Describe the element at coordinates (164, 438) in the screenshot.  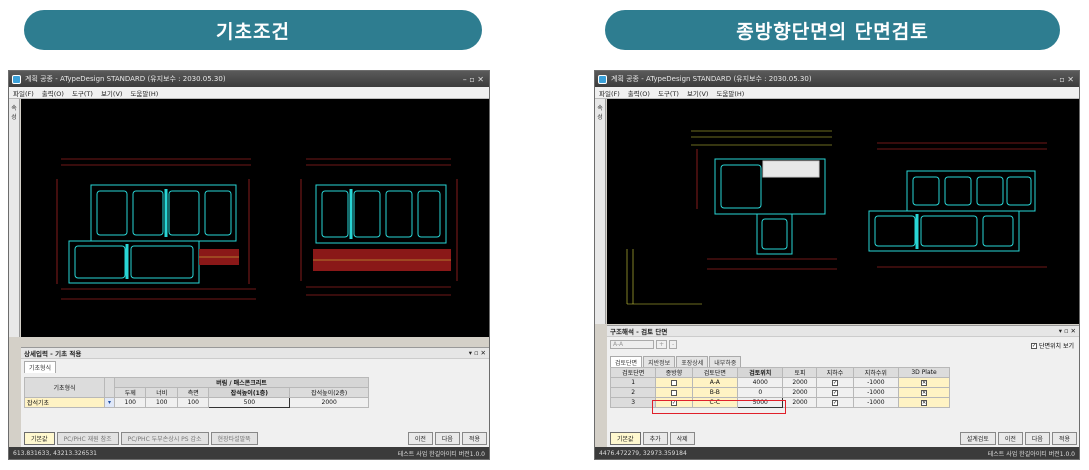
I see `pc-phc-ps-button: PC/PHC 두부손상시 PS 감소` at that location.